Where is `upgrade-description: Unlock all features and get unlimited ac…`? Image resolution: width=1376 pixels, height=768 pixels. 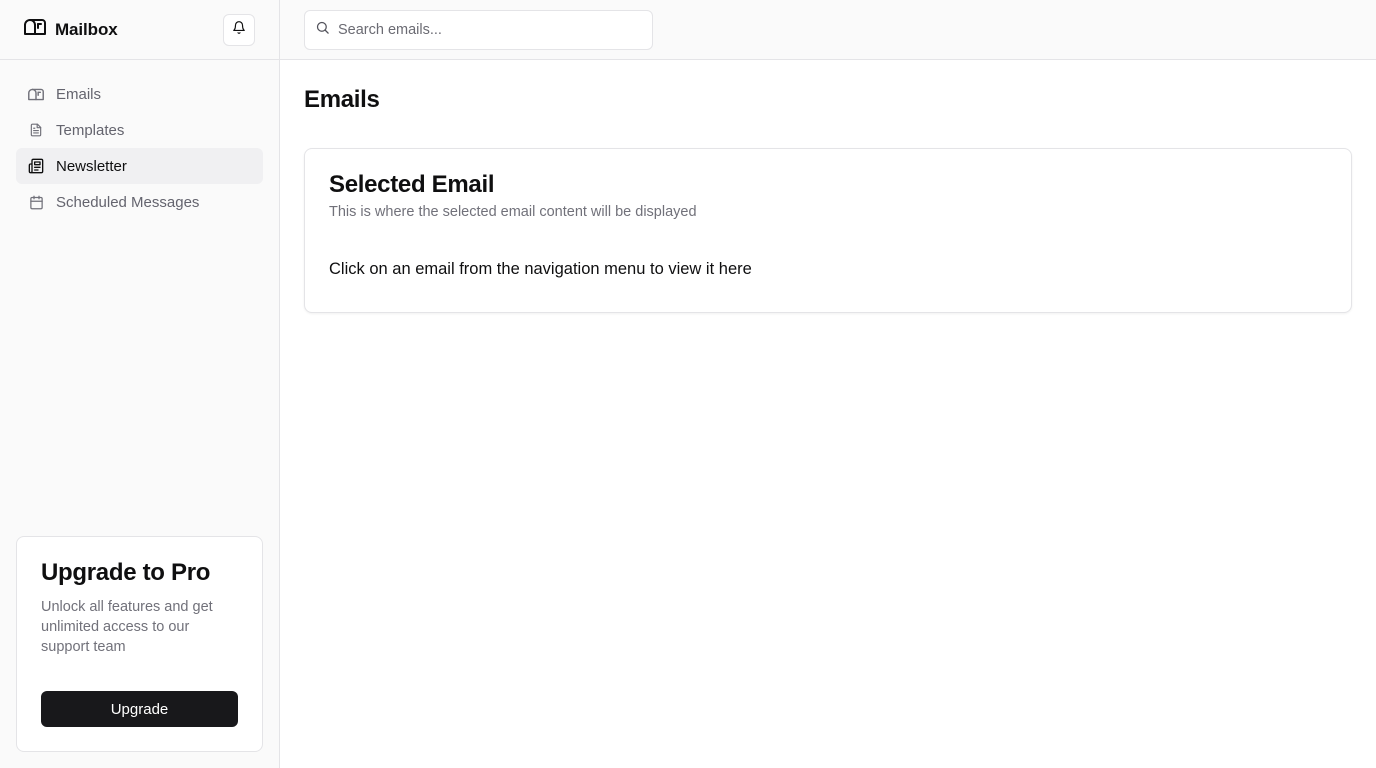
upgrade-description: Unlock all features and get unlimited ac… is located at coordinates (127, 627).